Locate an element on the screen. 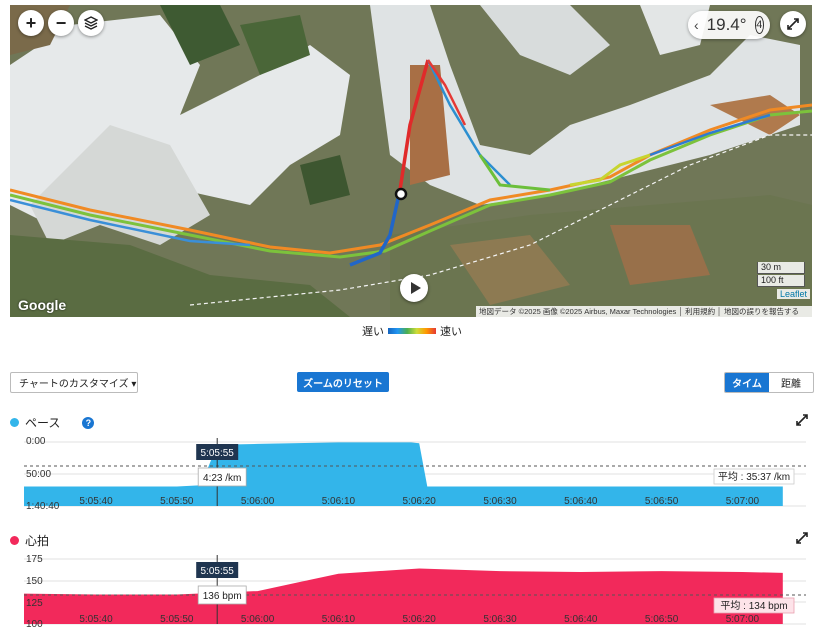 The height and width of the screenshot is (641, 820). layers-button is located at coordinates (91, 23).